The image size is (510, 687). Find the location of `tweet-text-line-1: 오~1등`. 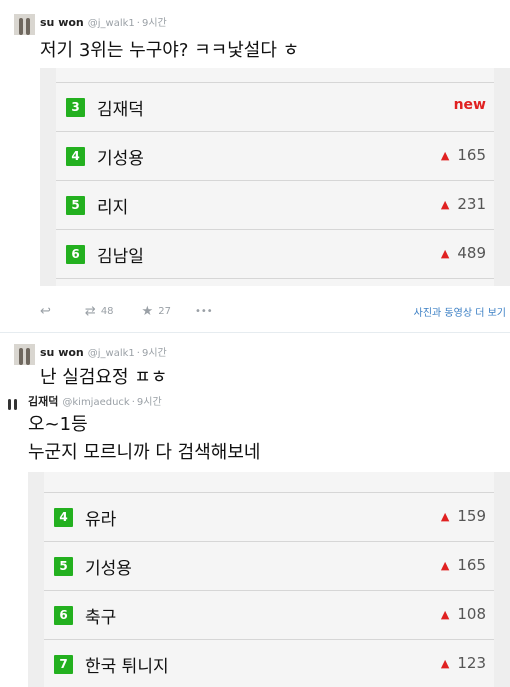

tweet-text-line-1: 오~1등 is located at coordinates (58, 424).